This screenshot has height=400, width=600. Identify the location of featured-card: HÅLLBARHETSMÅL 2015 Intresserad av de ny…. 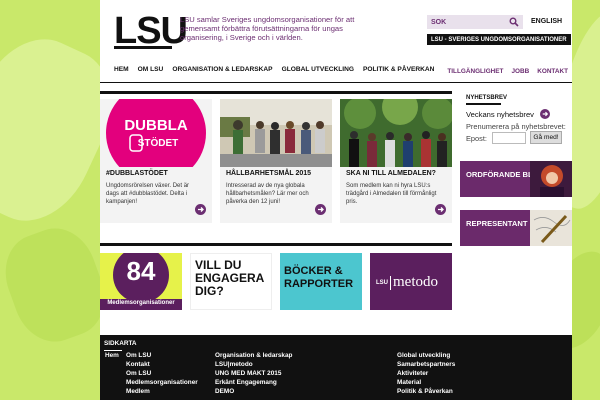
(276, 161).